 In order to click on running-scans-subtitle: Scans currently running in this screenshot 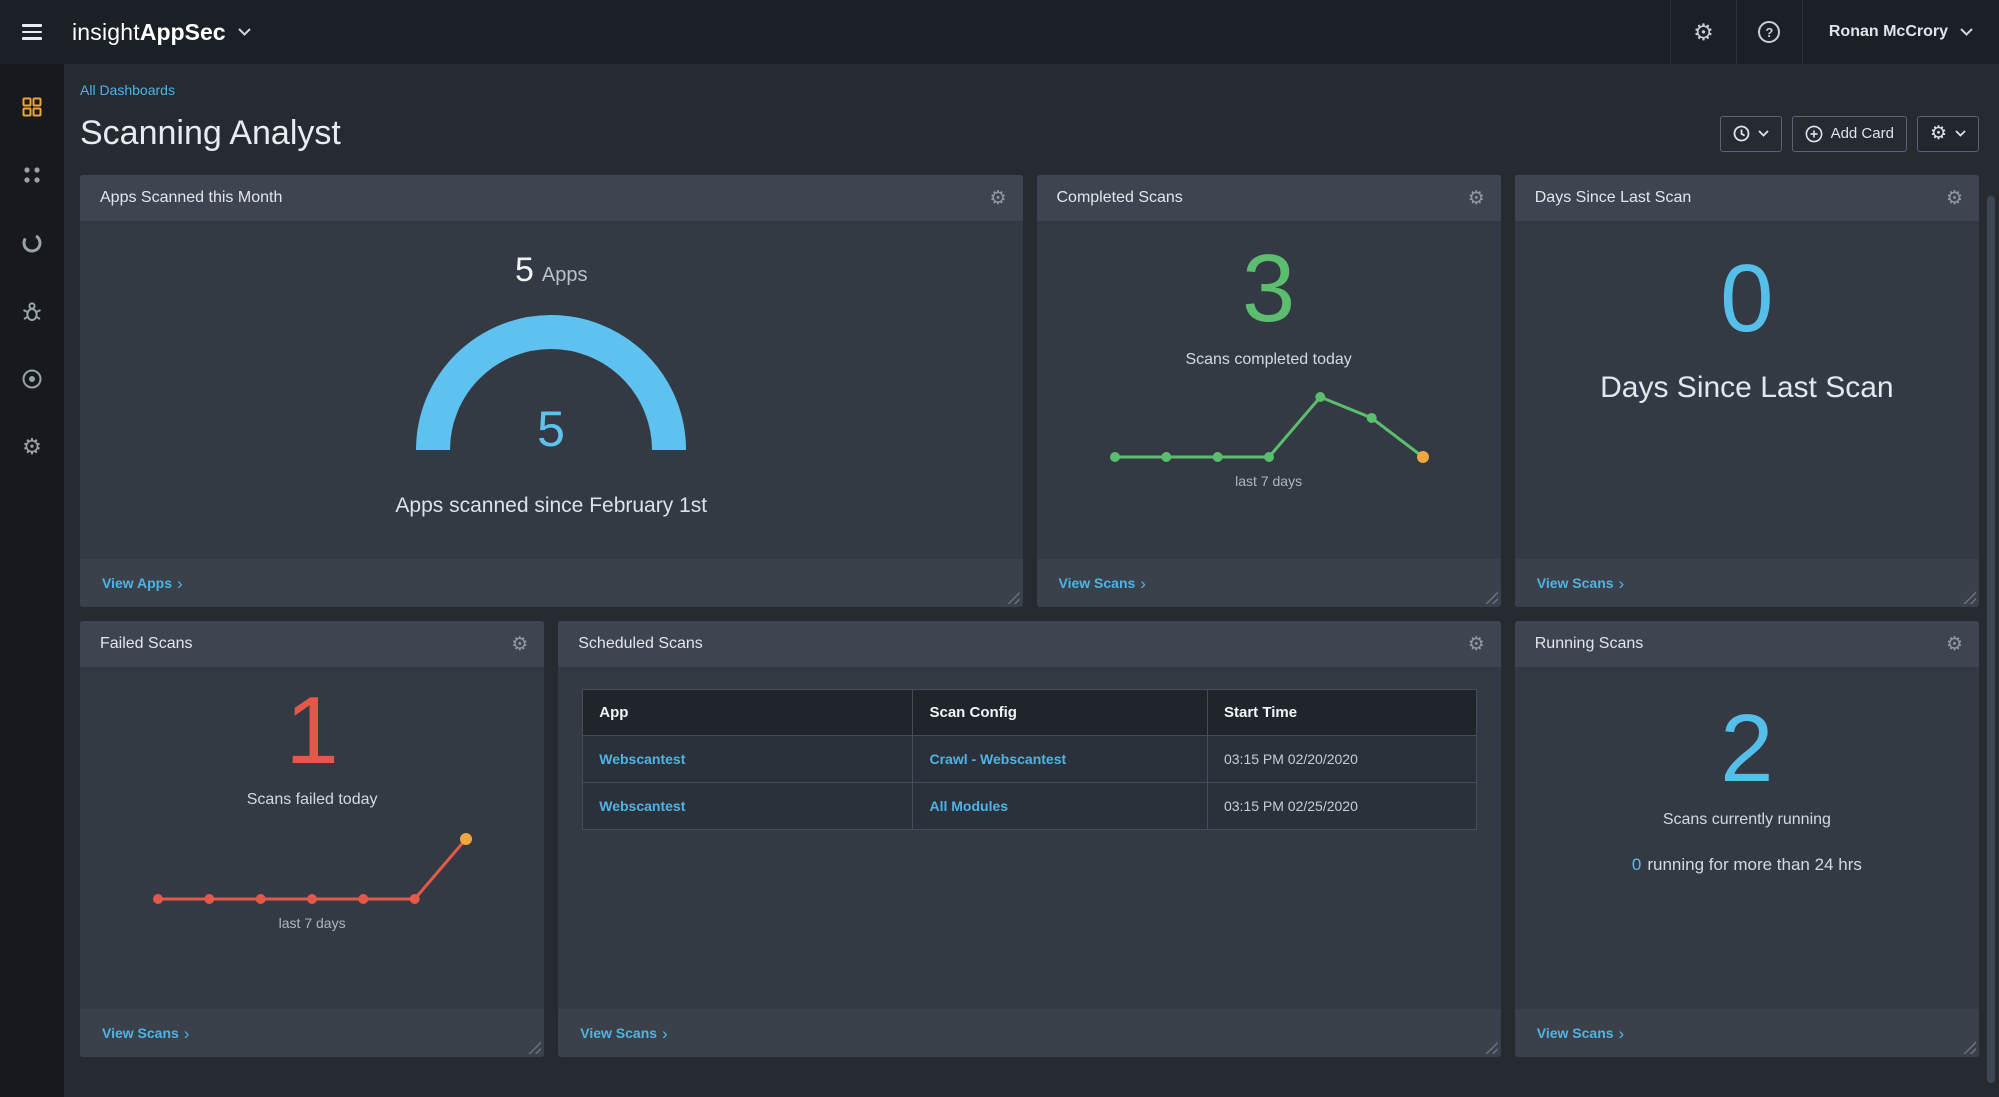, I will do `click(1746, 819)`.